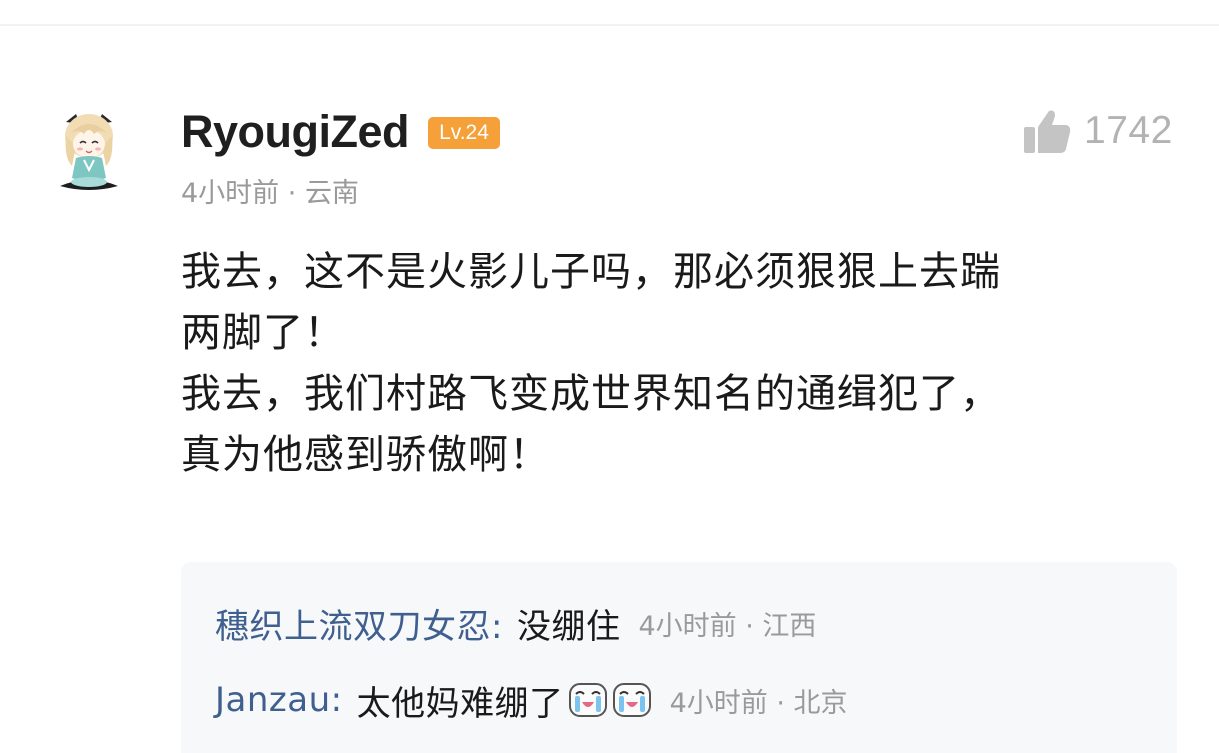  What do you see at coordinates (609, 25) in the screenshot?
I see `divider` at bounding box center [609, 25].